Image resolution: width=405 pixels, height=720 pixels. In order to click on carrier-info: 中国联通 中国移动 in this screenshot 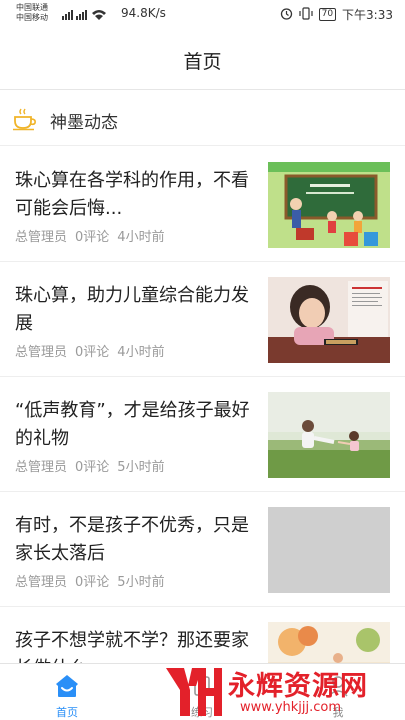, I will do `click(32, 13)`.